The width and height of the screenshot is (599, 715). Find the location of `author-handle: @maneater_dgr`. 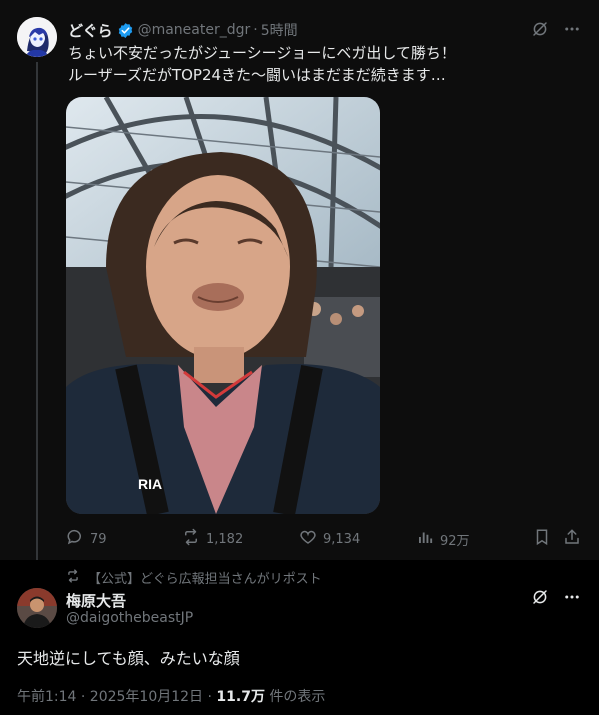

author-handle: @maneater_dgr is located at coordinates (194, 30).